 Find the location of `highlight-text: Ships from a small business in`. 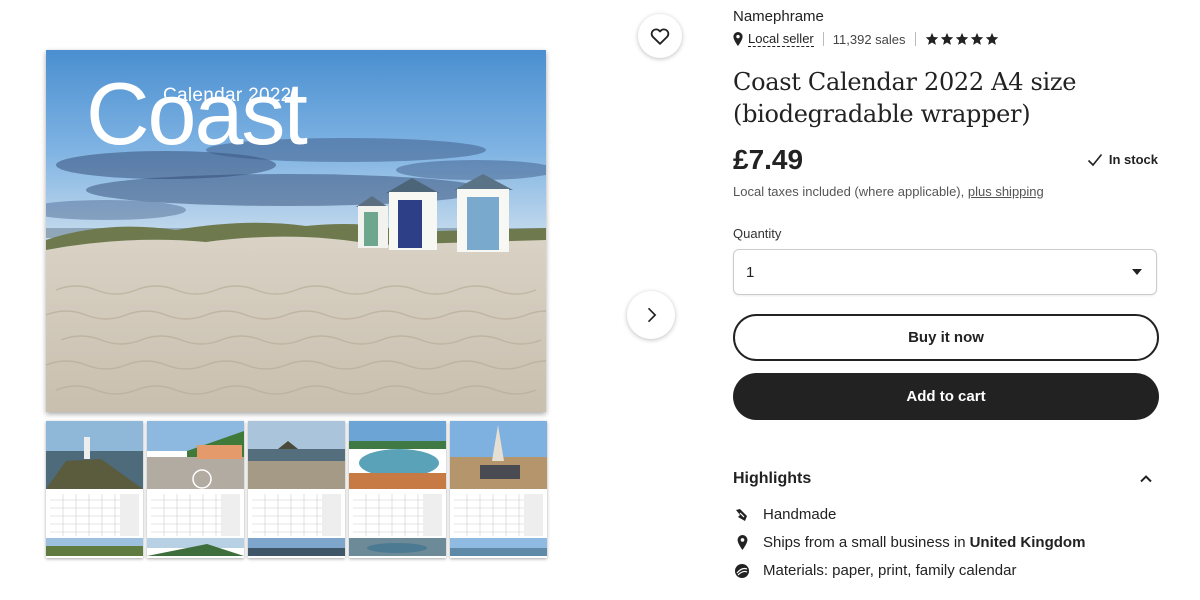

highlight-text: Ships from a small business in is located at coordinates (864, 542).